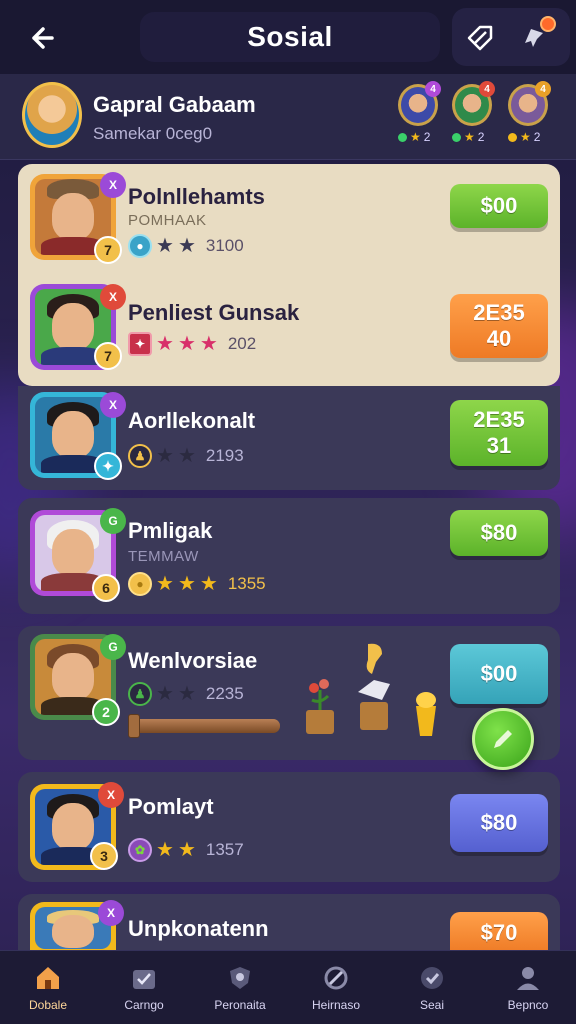 Image resolution: width=576 pixels, height=1024 pixels. I want to click on nav-item-calendar: Carngo, so click(144, 987).